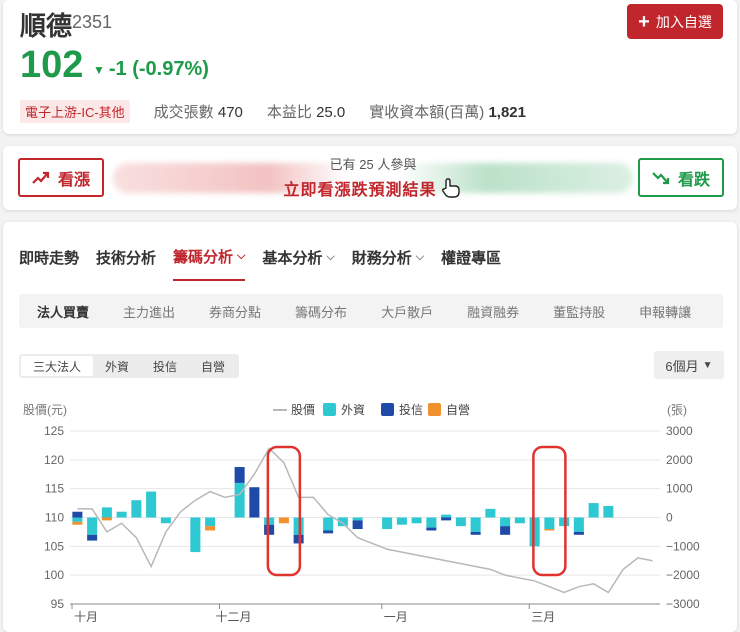 This screenshot has width=740, height=632. Describe the element at coordinates (146, 311) in the screenshot. I see `subtab-1: 主力進出` at that location.